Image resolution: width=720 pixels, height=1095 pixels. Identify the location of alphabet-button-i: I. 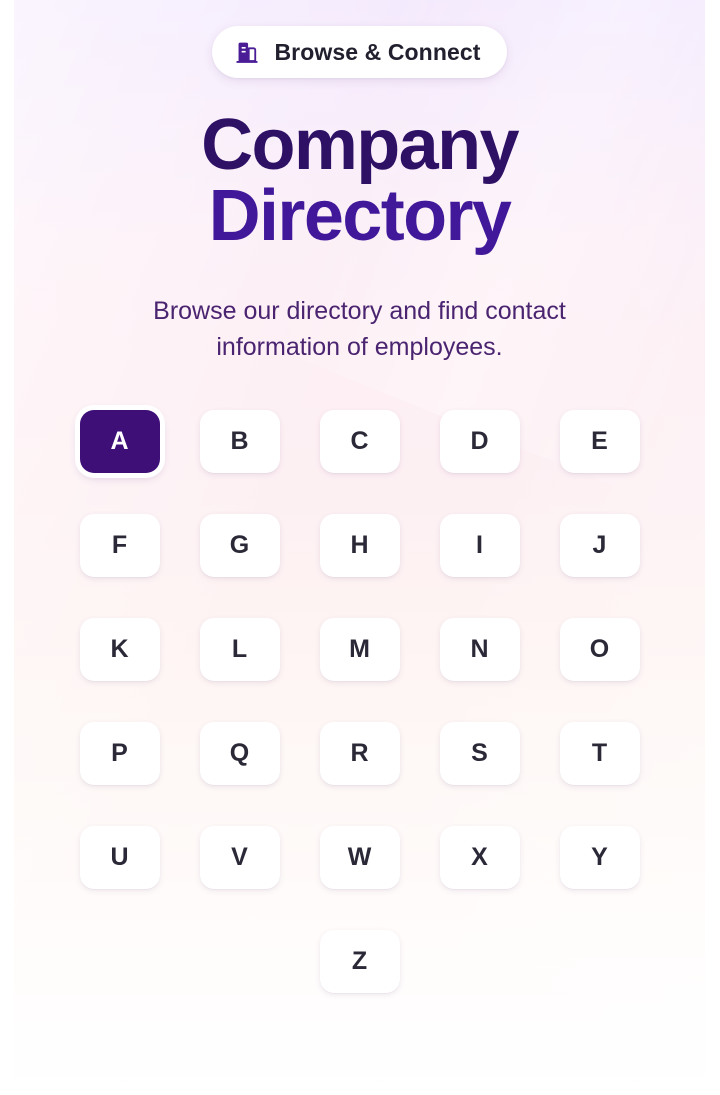
(479, 545).